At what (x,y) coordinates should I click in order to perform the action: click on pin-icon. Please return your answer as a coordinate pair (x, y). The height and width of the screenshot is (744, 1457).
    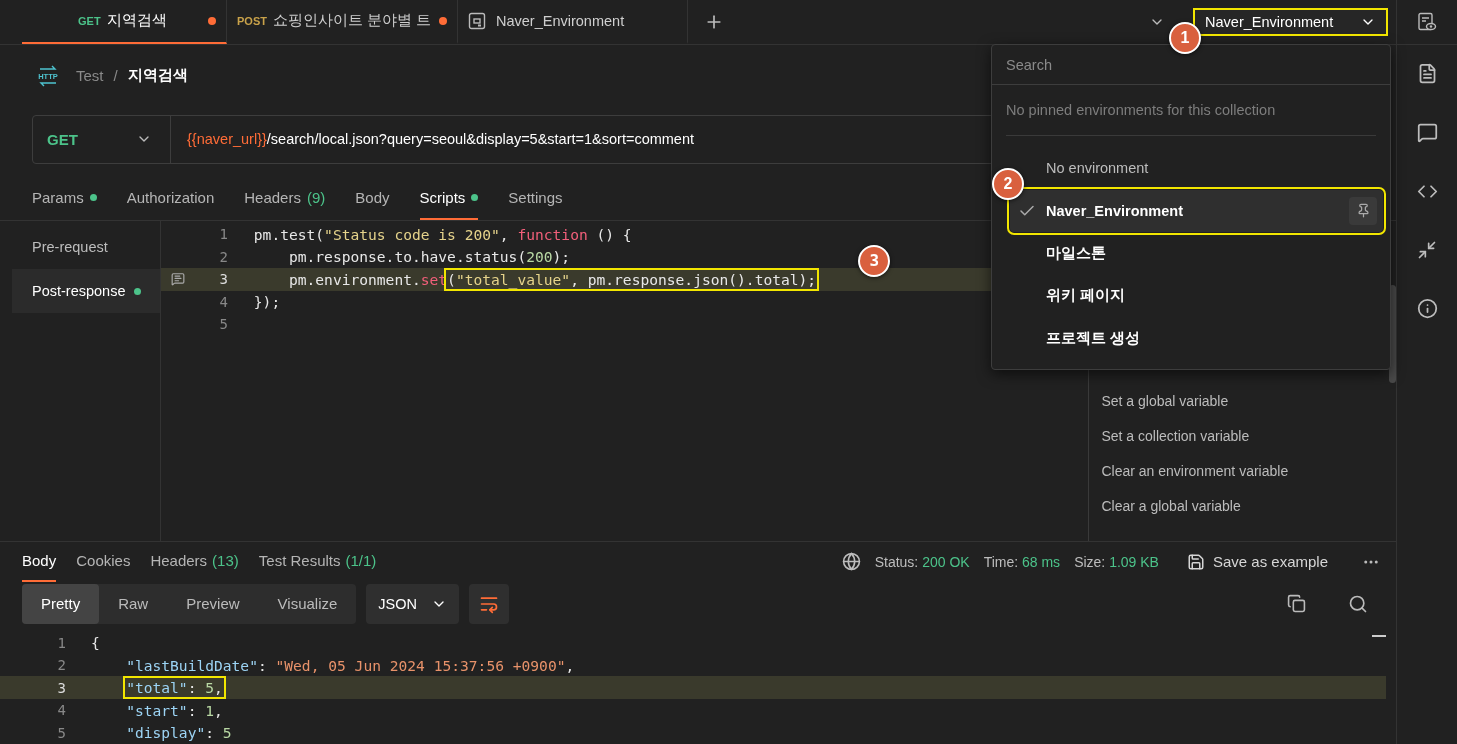
    Looking at the image, I should click on (1363, 211).